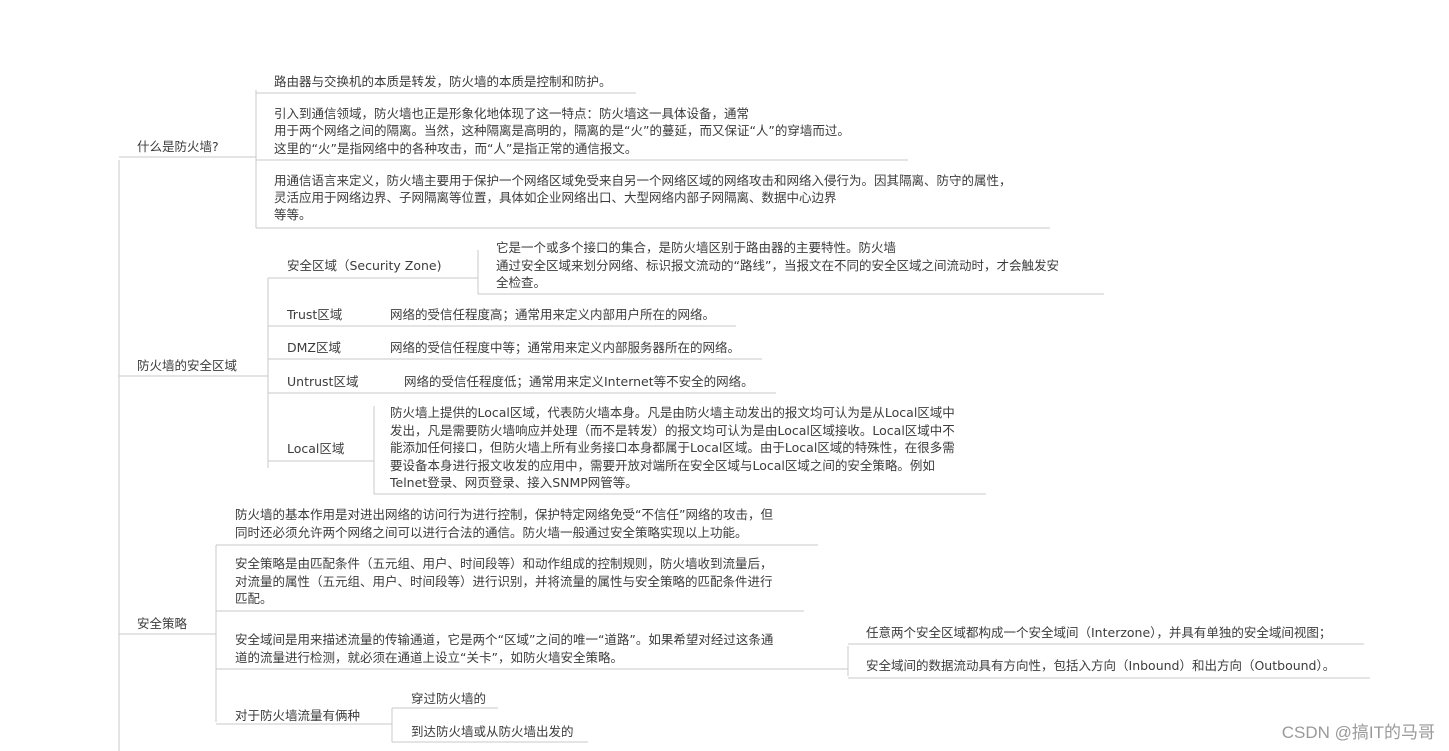  What do you see at coordinates (322, 382) in the screenshot?
I see `node-untrust-zone: Untrust区域` at bounding box center [322, 382].